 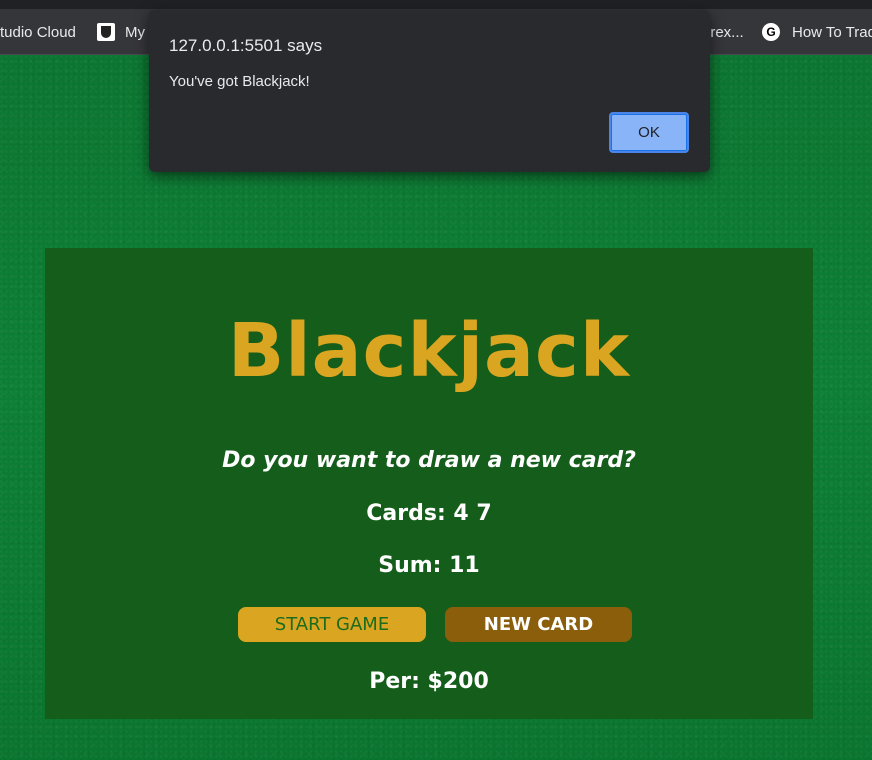 I want to click on page-title: Blackjack, so click(x=429, y=351).